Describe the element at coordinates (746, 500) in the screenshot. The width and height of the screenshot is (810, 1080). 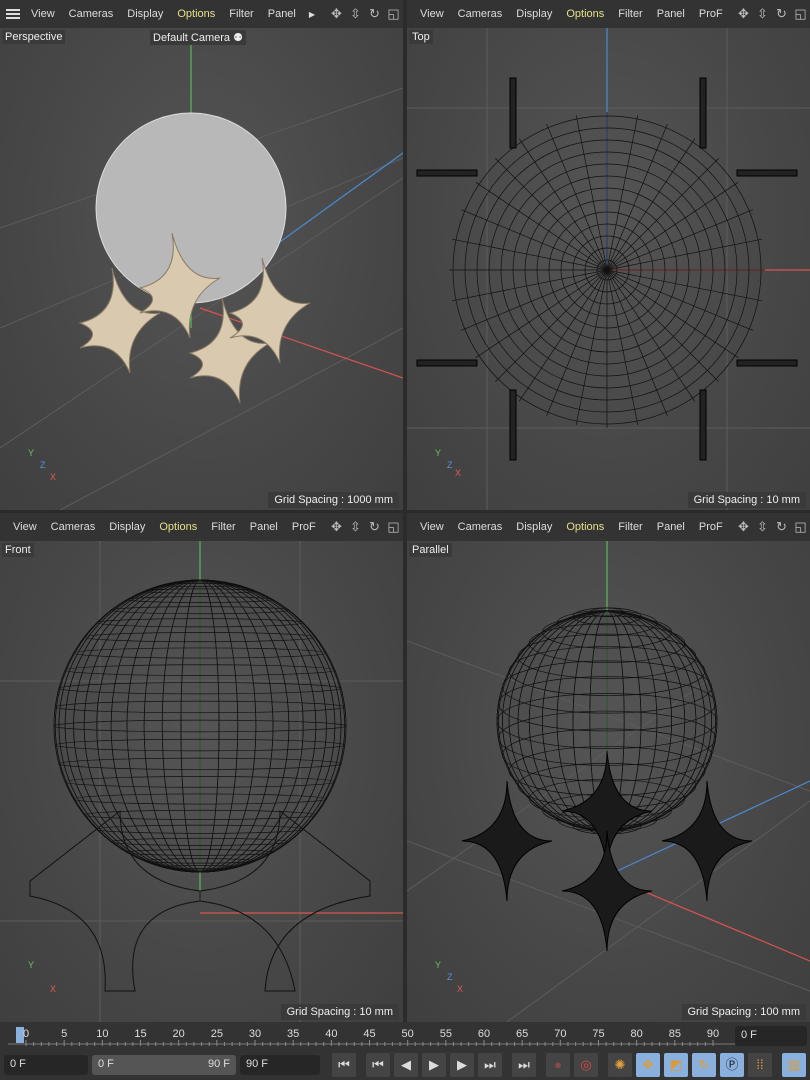
I see `grid-spacing-label: Grid Spacing : 10 mm` at that location.